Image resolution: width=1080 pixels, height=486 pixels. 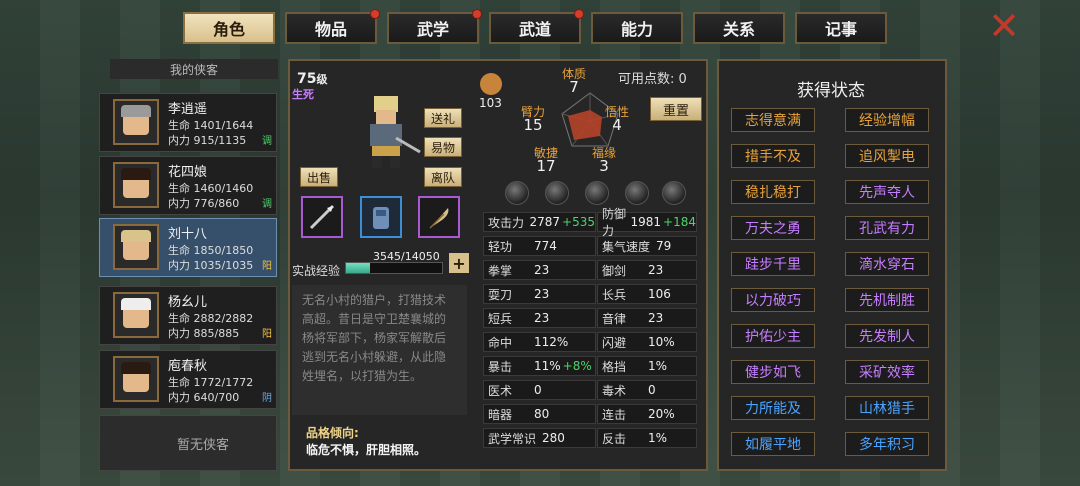 What do you see at coordinates (887, 156) in the screenshot?
I see `status-effect-button: 追风掣电` at bounding box center [887, 156].